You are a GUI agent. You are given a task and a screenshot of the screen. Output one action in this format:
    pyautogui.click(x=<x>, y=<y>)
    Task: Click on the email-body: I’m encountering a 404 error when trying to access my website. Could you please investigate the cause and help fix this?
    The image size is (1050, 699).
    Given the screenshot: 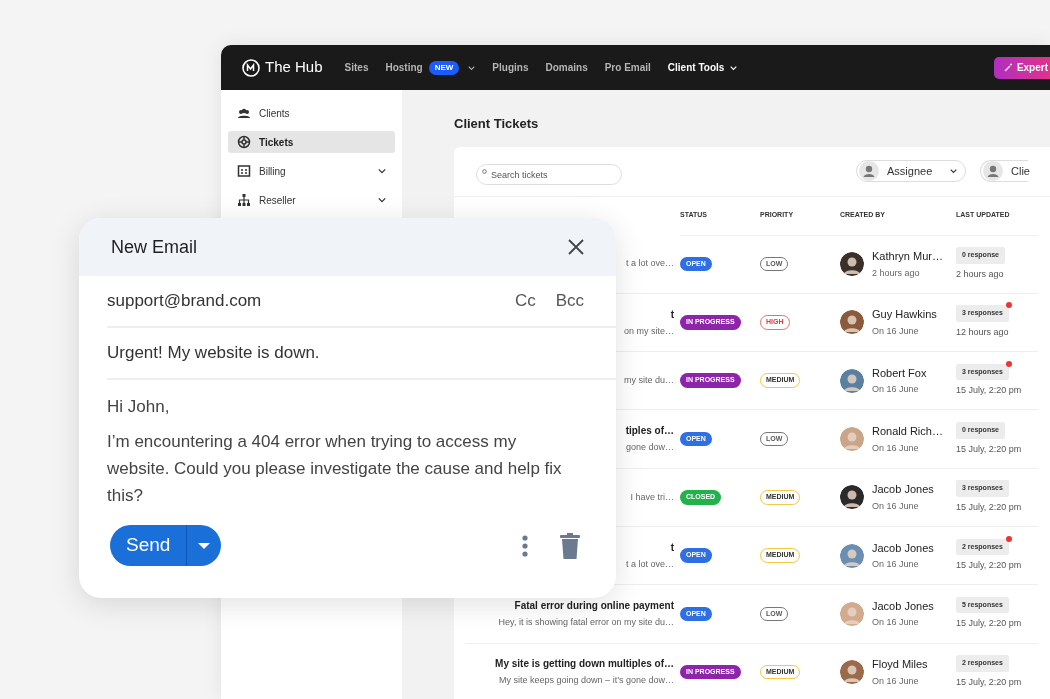 What is the action you would take?
    pyautogui.click(x=335, y=468)
    